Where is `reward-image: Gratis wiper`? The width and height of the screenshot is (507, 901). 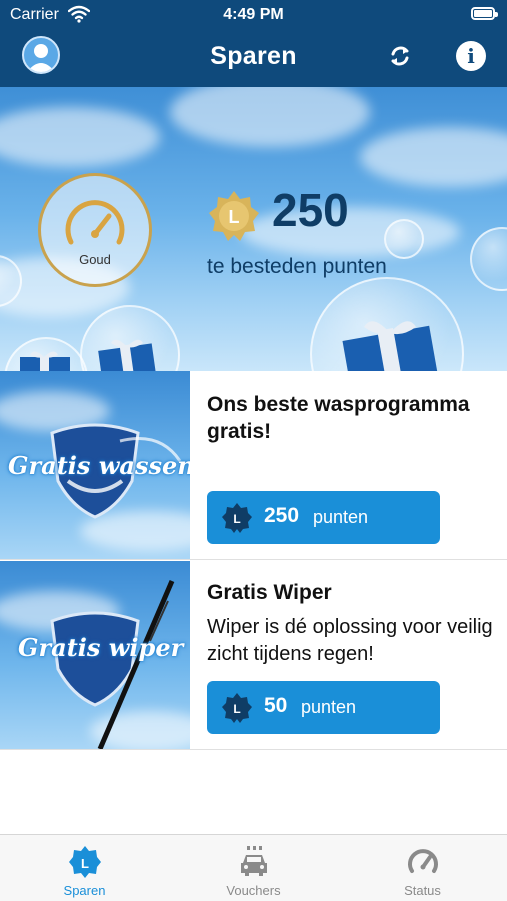 reward-image: Gratis wiper is located at coordinates (95, 655).